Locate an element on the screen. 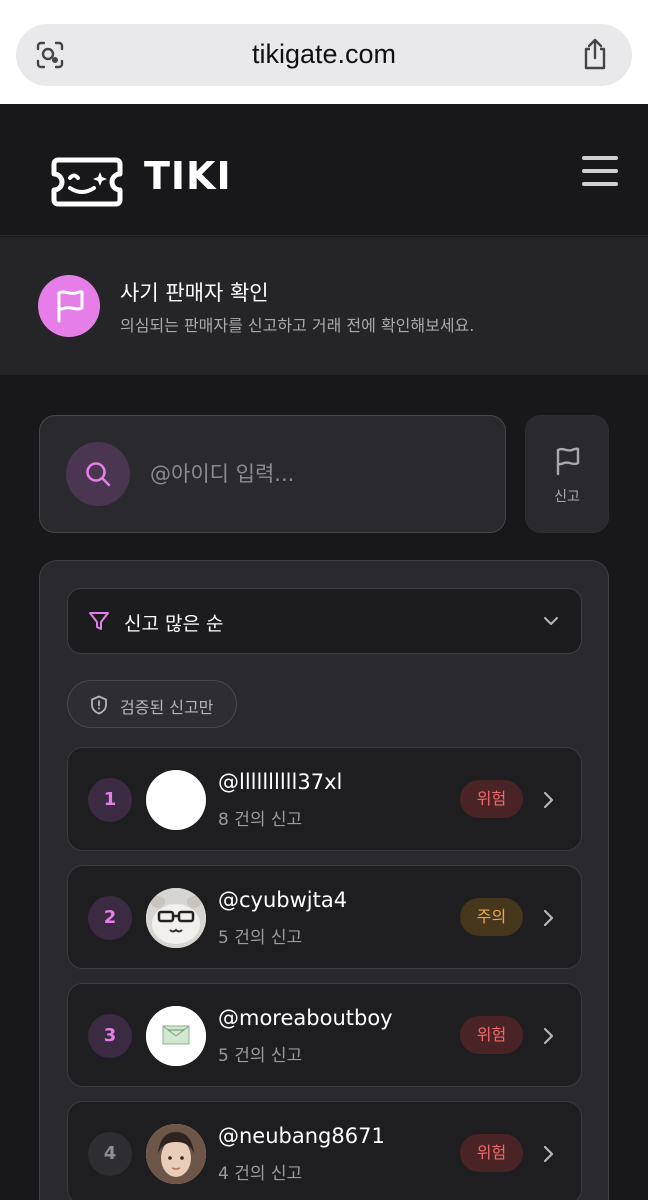  verified-chip-label: 검증된 신고만 is located at coordinates (167, 707).